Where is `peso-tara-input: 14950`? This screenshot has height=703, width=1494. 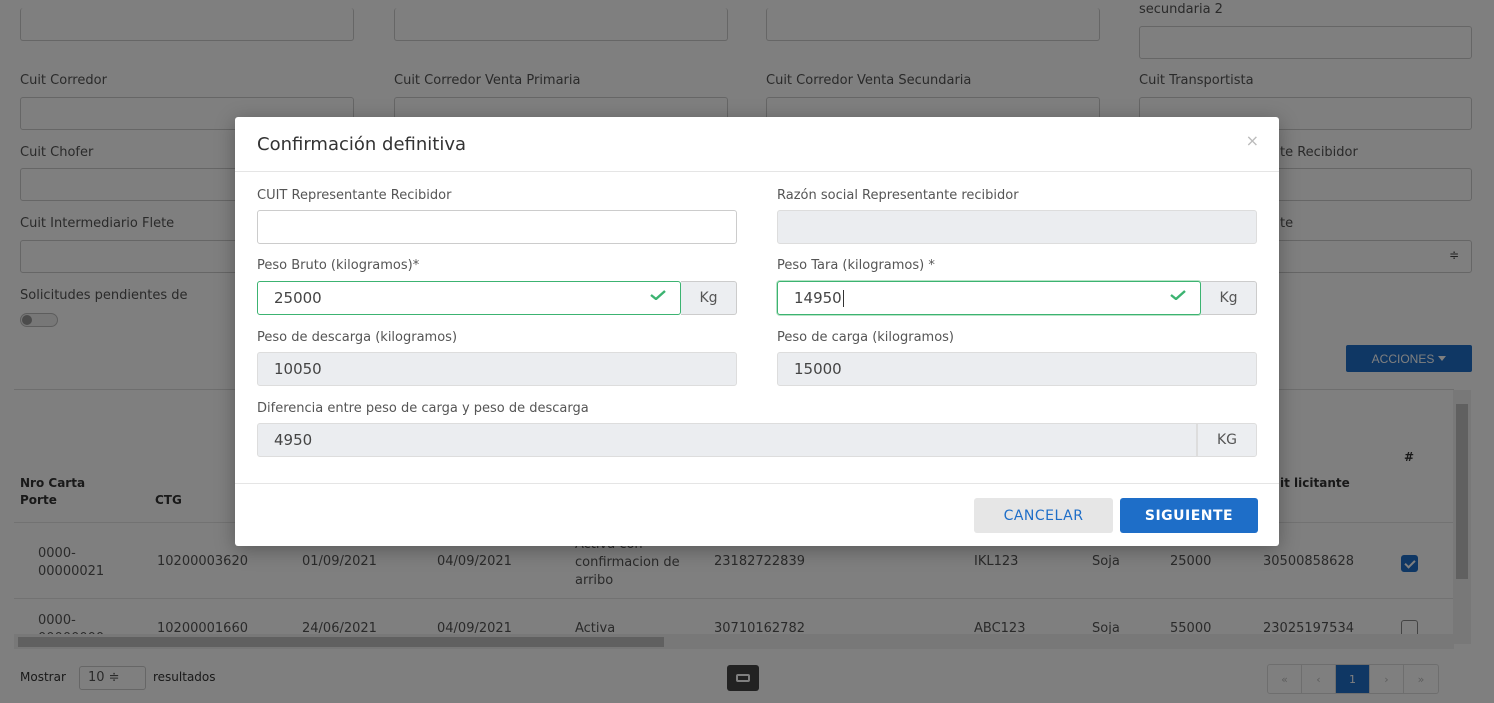
peso-tara-input: 14950 is located at coordinates (989, 298).